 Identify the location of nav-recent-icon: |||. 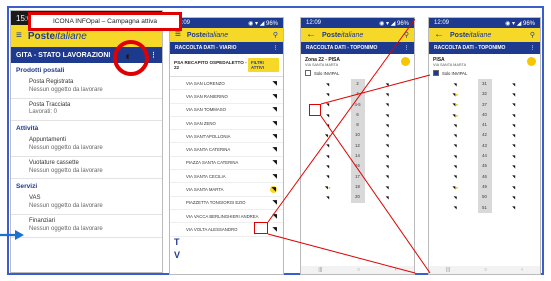
(448, 270).